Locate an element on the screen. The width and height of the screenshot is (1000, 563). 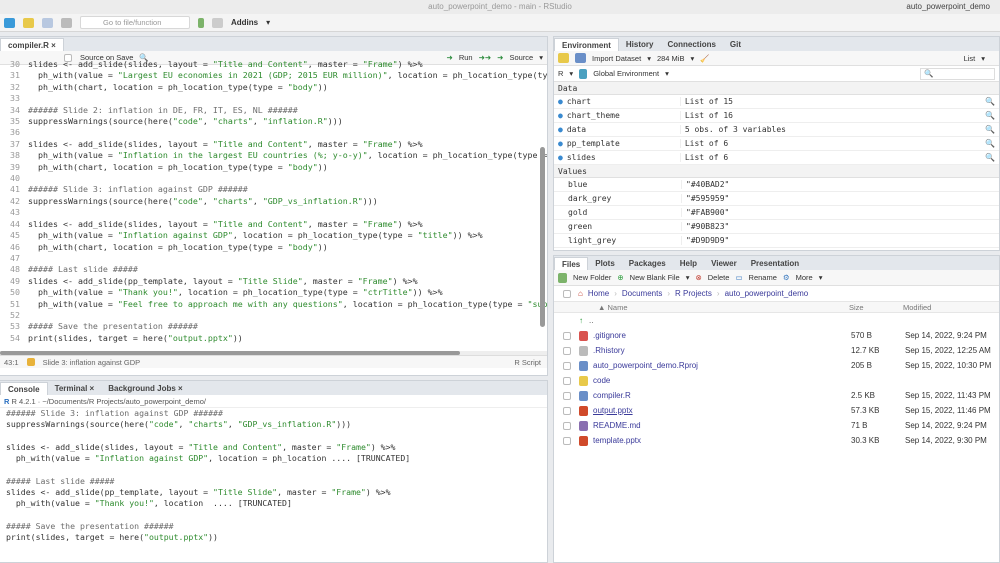
tab-presentation: Presentation is located at coordinates (775, 263).